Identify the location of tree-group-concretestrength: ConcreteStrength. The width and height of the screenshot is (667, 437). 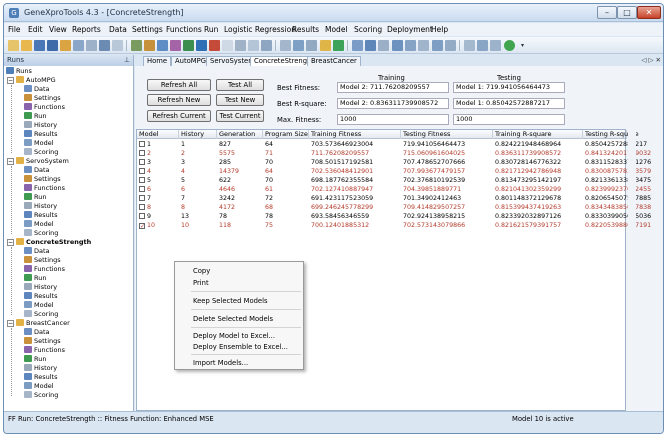
(53, 242).